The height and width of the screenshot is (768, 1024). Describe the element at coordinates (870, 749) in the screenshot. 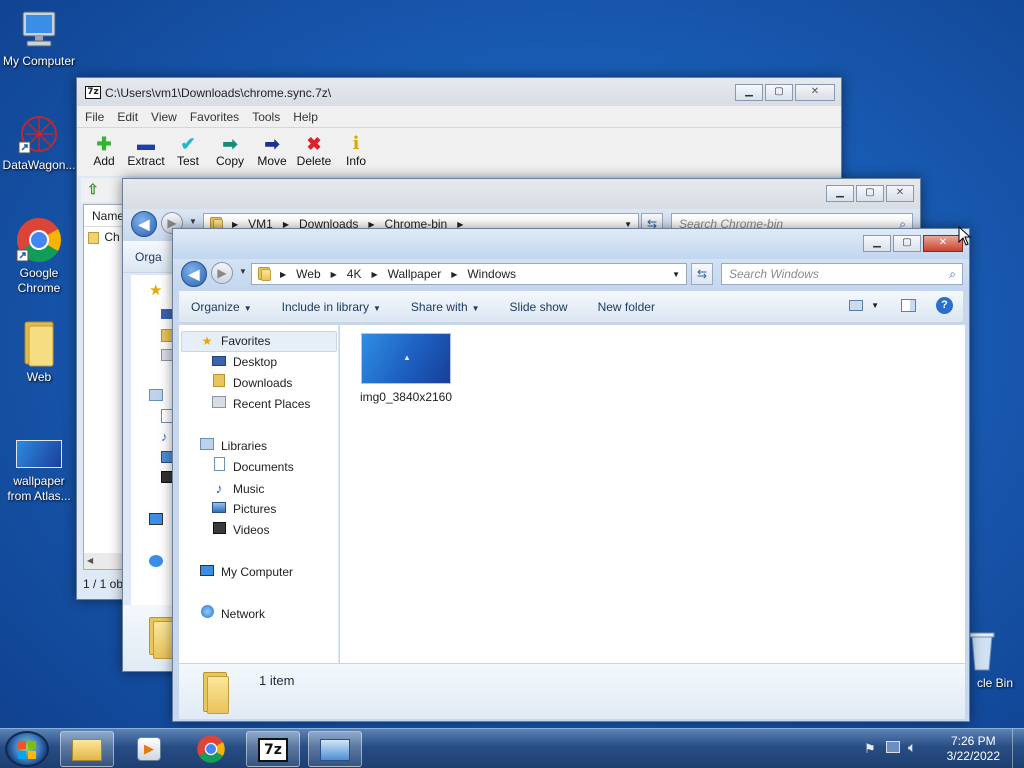

I see `action-center-flag-icon: ⚑` at that location.